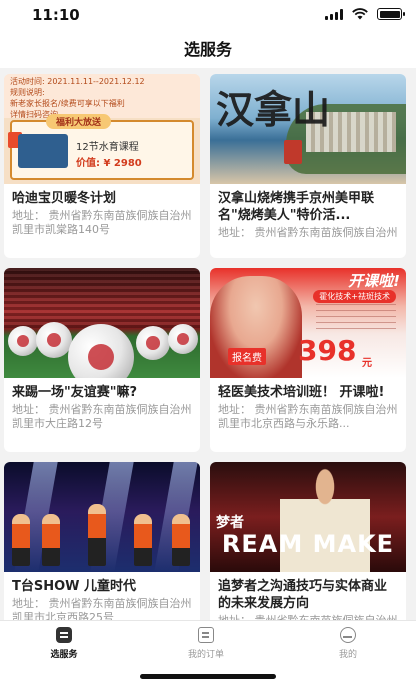 This screenshot has height=685, width=416. I want to click on home-icon, so click(64, 635).